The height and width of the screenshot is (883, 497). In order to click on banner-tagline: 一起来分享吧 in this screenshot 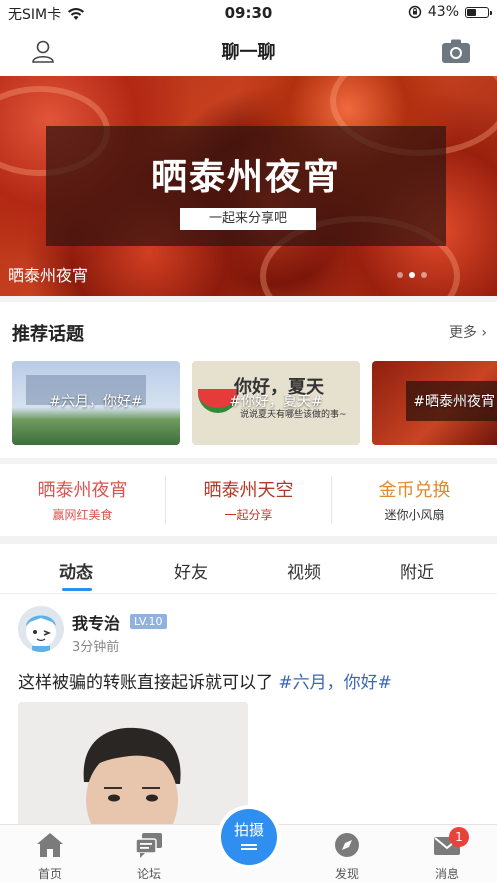, I will do `click(248, 219)`.